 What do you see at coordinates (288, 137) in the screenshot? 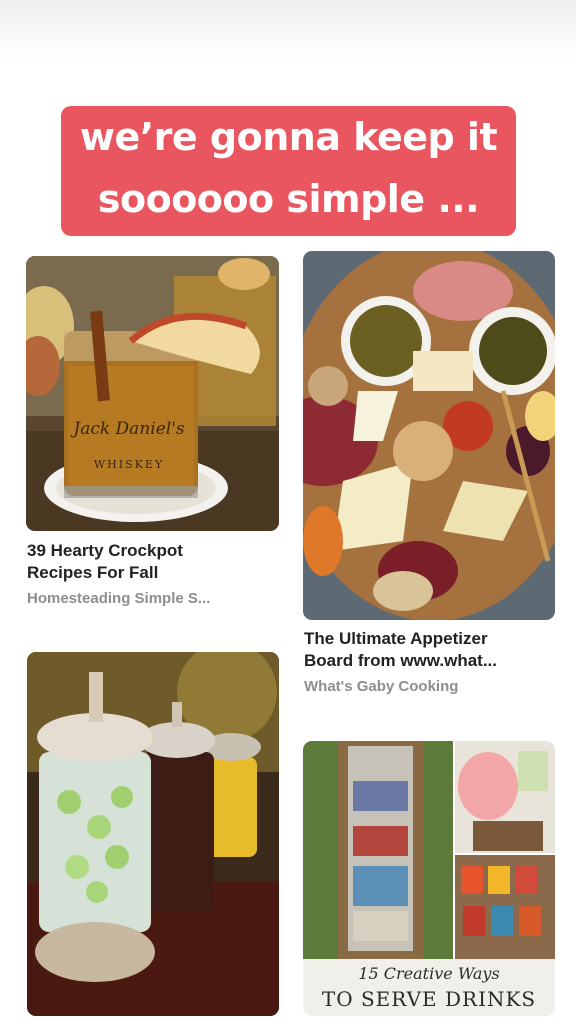
I see `caption-line-1: we’re gonna keep it` at bounding box center [288, 137].